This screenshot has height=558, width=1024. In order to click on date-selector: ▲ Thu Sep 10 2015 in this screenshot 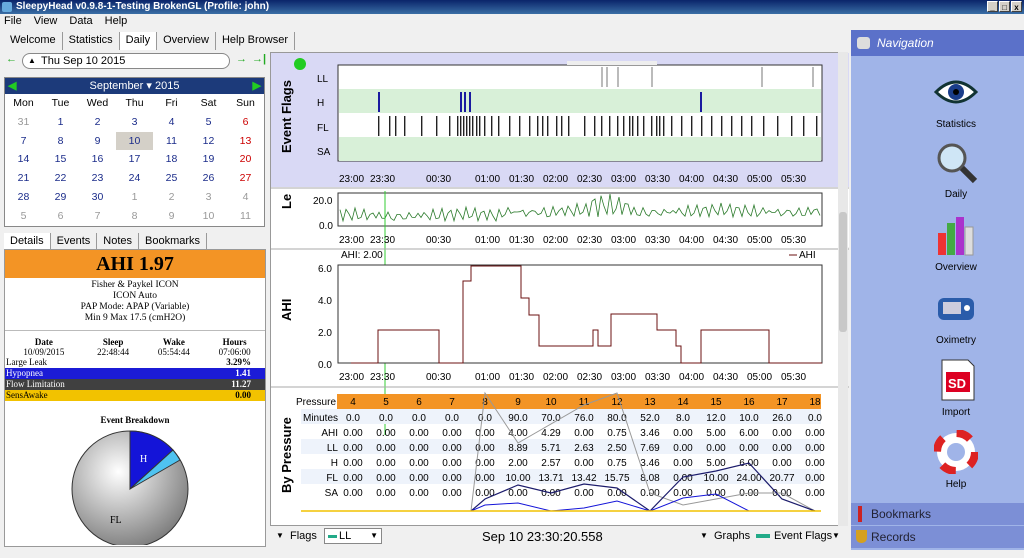, I will do `click(126, 61)`.